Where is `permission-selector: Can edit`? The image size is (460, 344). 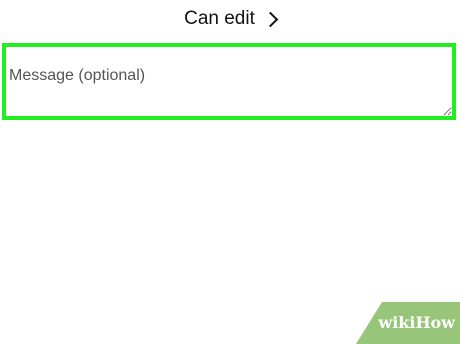 permission-selector: Can edit is located at coordinates (230, 19).